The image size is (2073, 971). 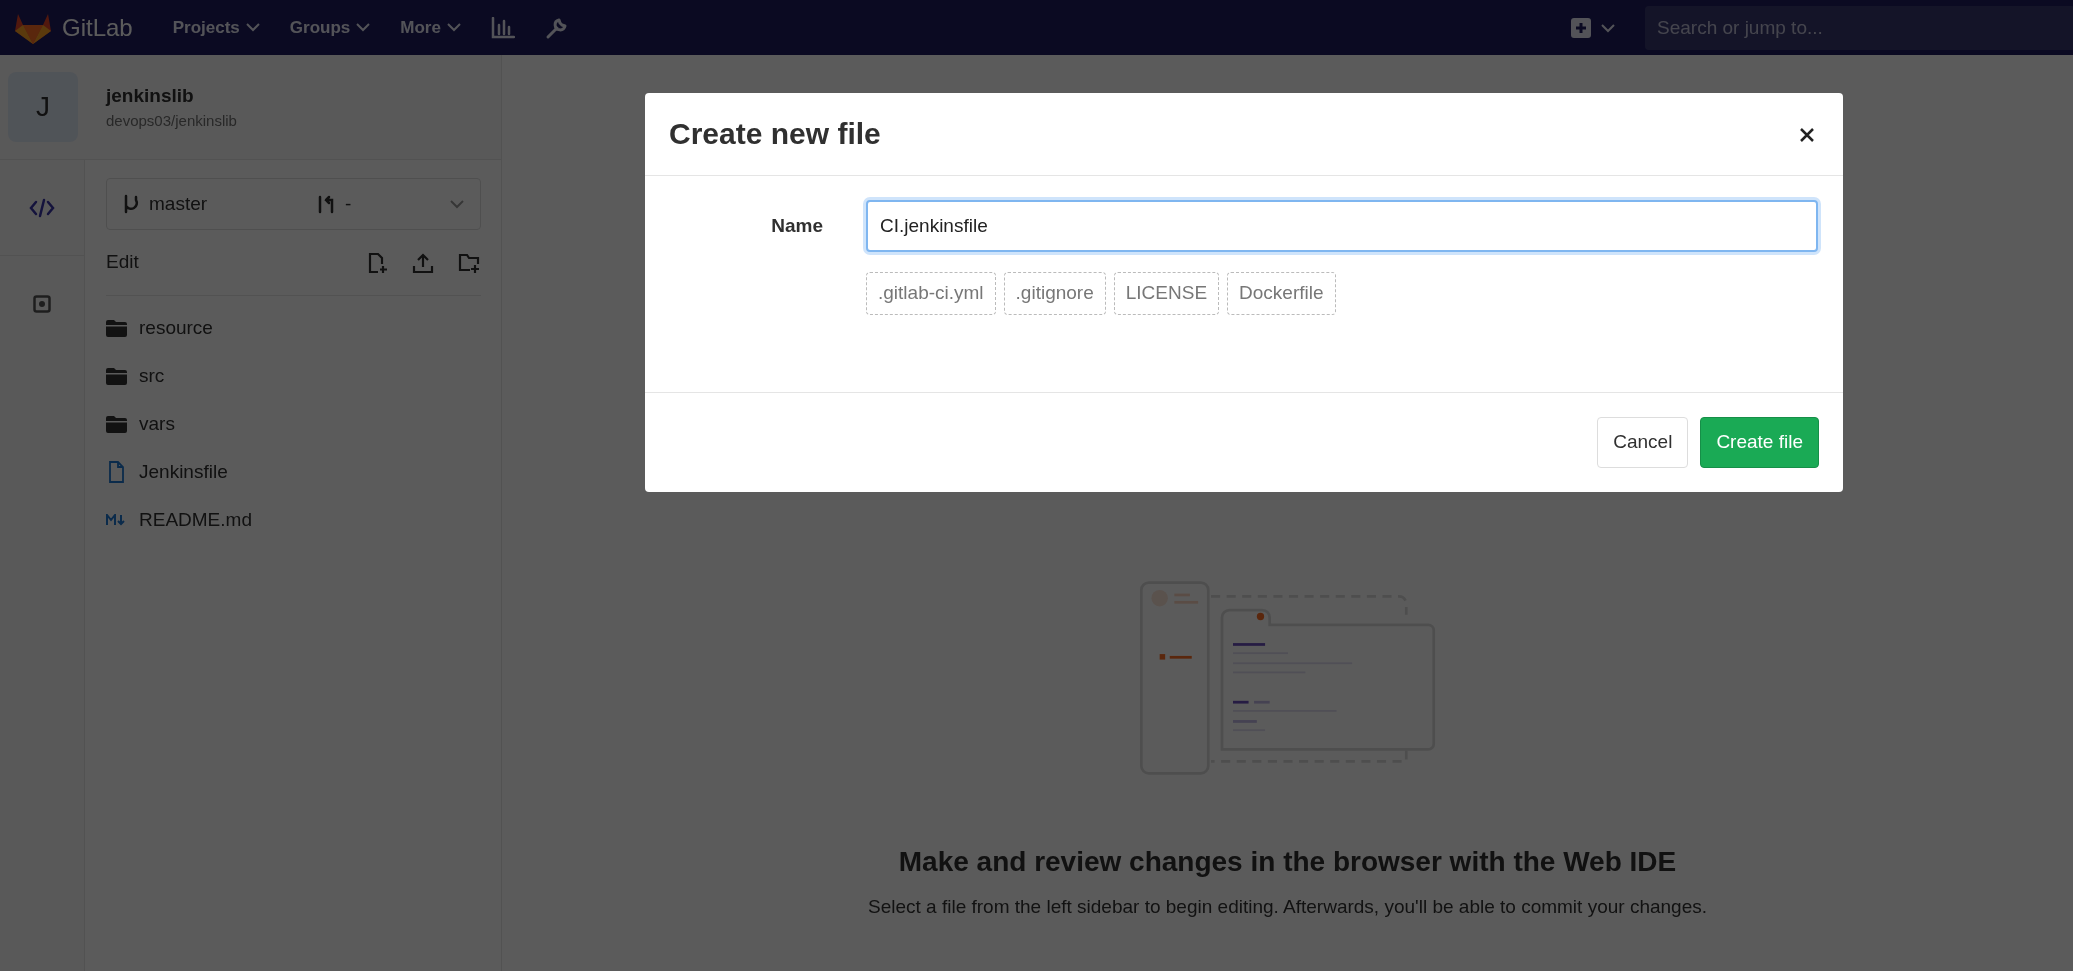 What do you see at coordinates (122, 262) in the screenshot?
I see `tree-title: Edit` at bounding box center [122, 262].